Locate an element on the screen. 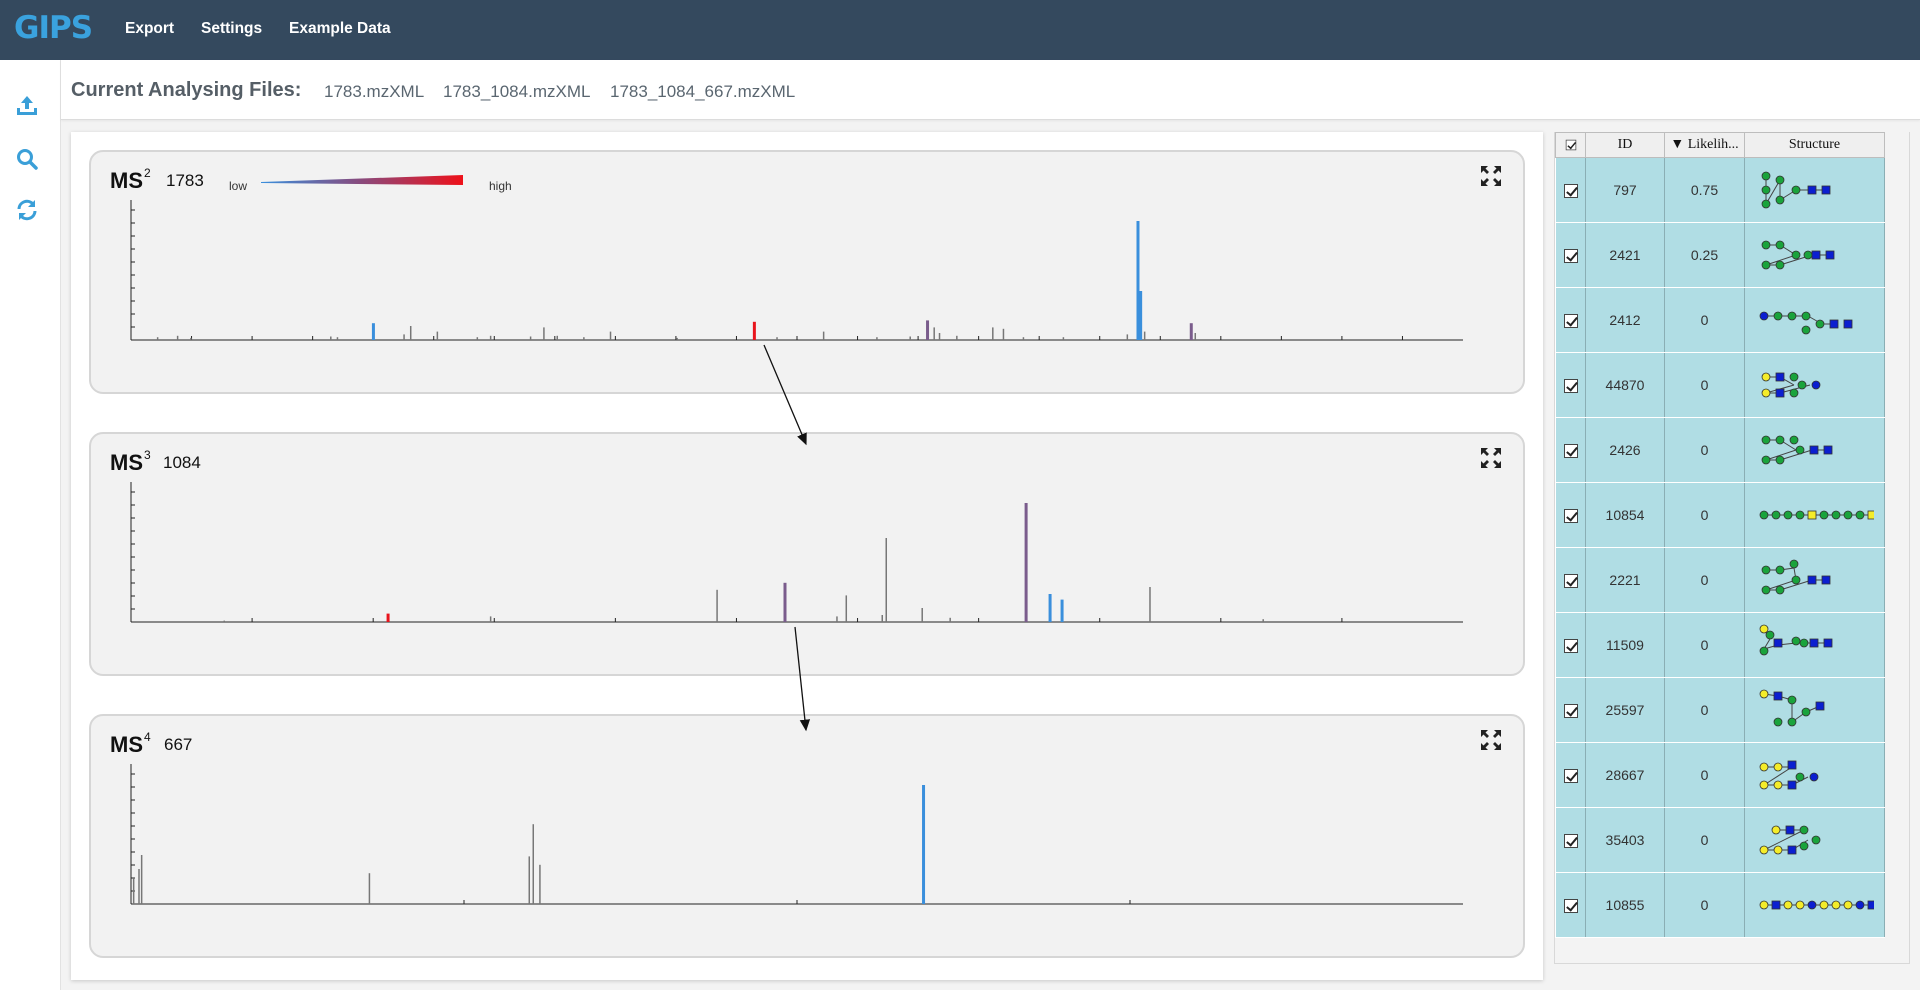 This screenshot has width=1920, height=990. table-row: 11509 0 is located at coordinates (1720, 645).